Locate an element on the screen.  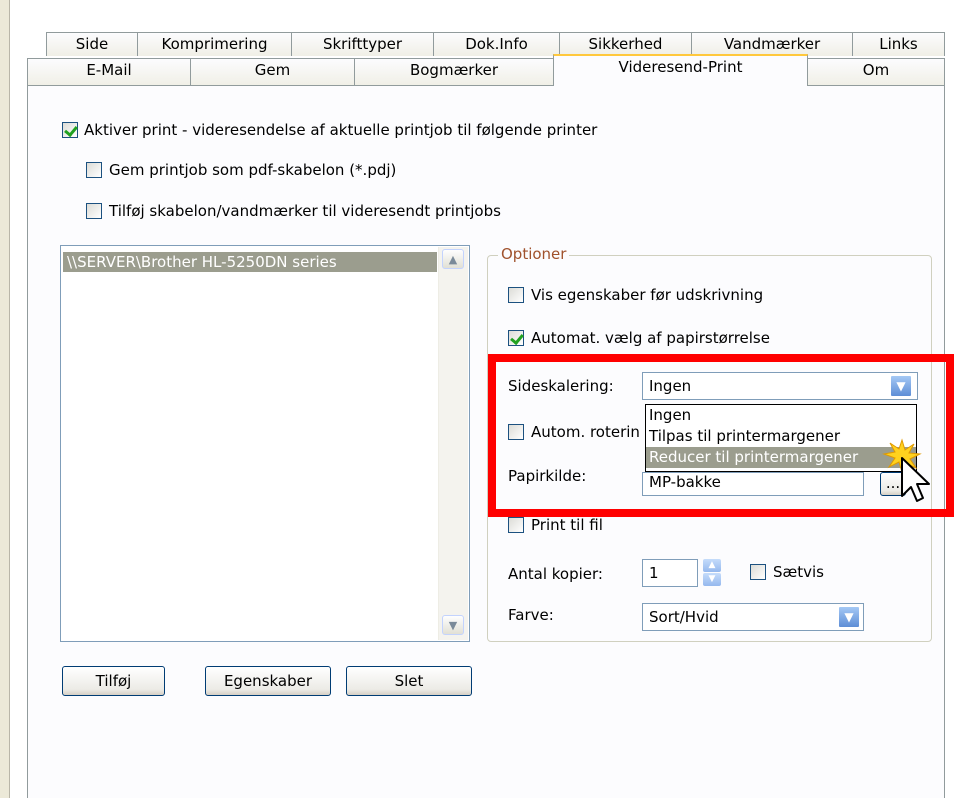
add-template-checkbox is located at coordinates (94, 211).